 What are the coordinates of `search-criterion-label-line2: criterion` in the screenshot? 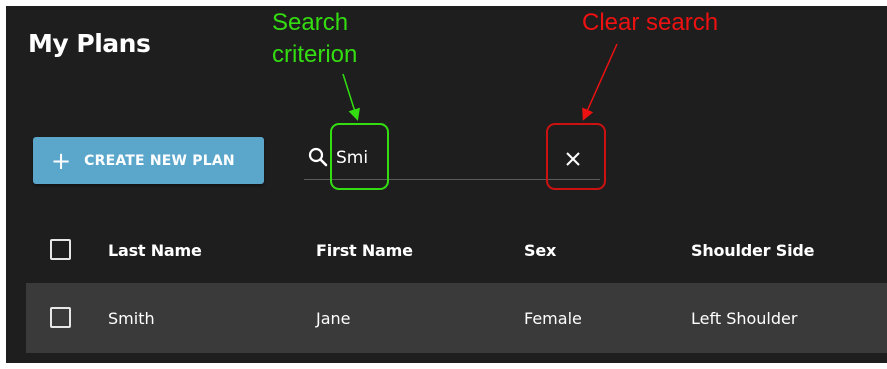 It's located at (315, 54).